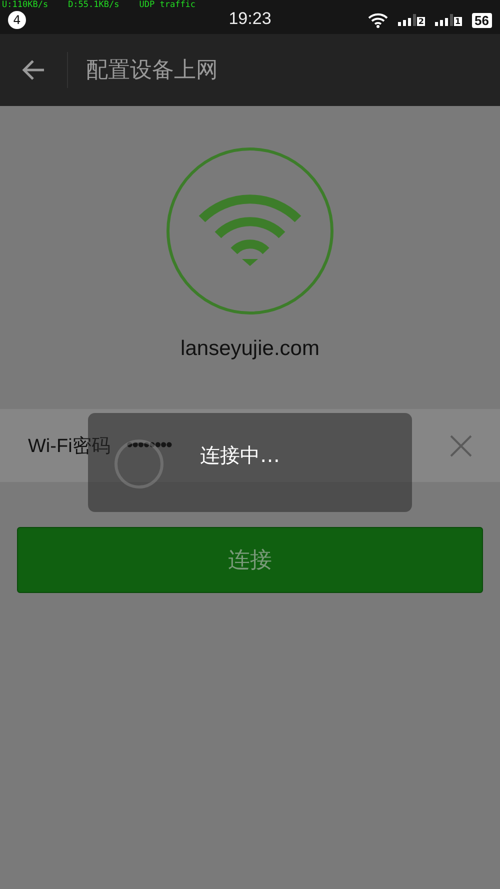 The image size is (500, 889). What do you see at coordinates (461, 445) in the screenshot?
I see `close-icon` at bounding box center [461, 445].